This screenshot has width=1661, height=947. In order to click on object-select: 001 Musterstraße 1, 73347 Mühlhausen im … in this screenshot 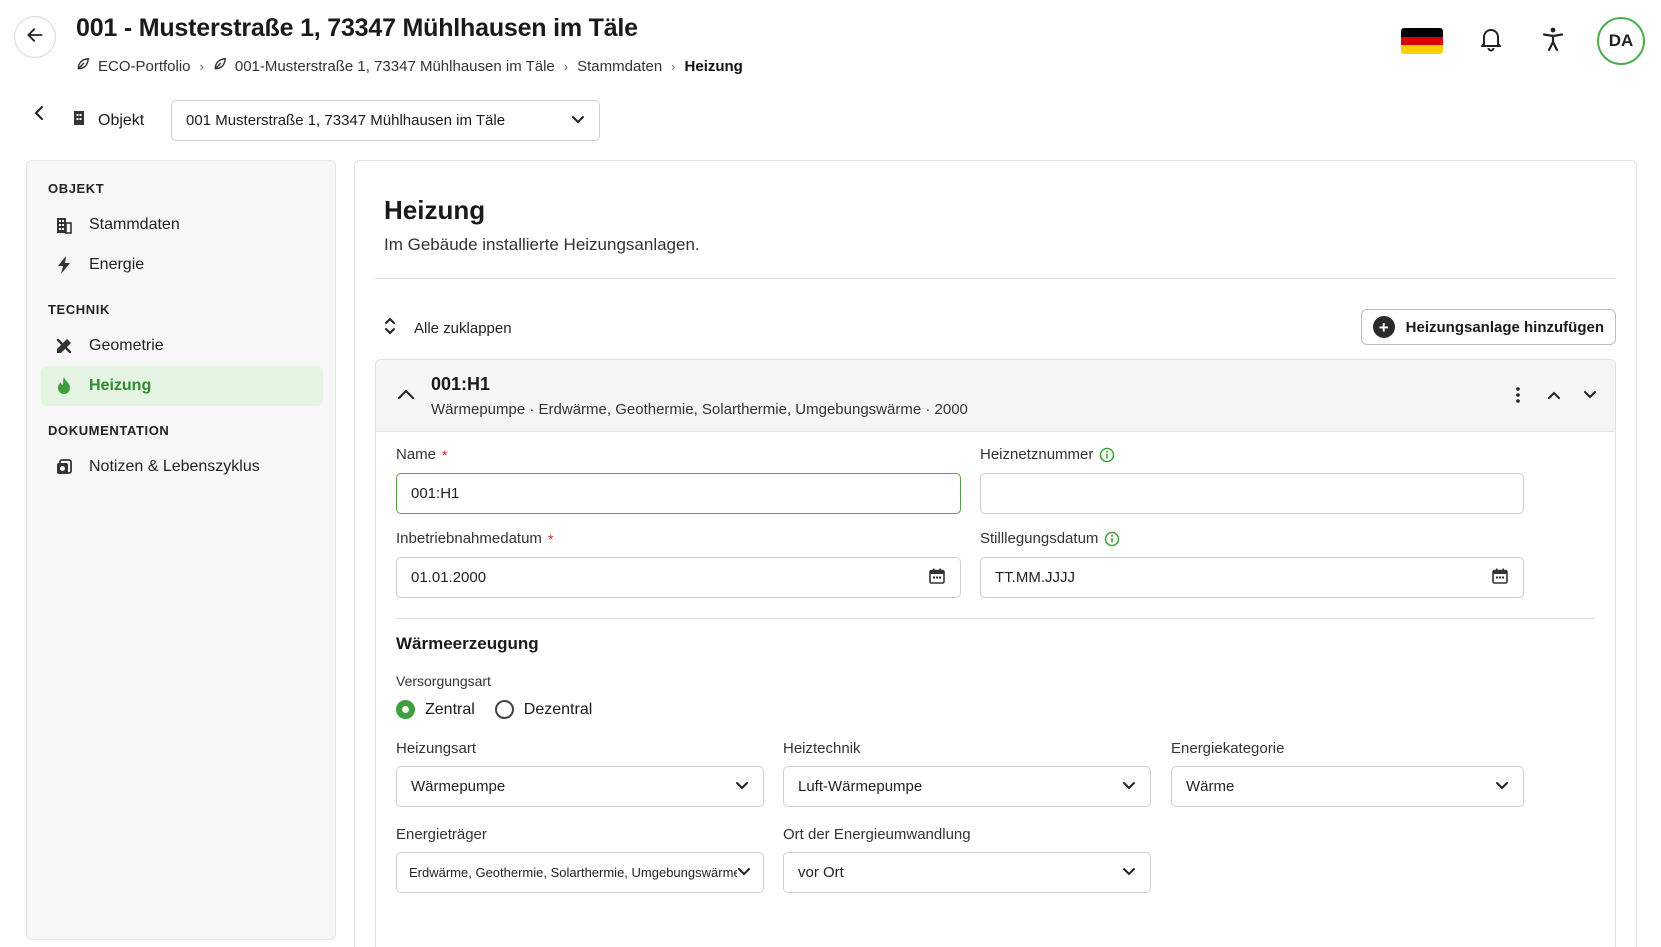, I will do `click(385, 120)`.